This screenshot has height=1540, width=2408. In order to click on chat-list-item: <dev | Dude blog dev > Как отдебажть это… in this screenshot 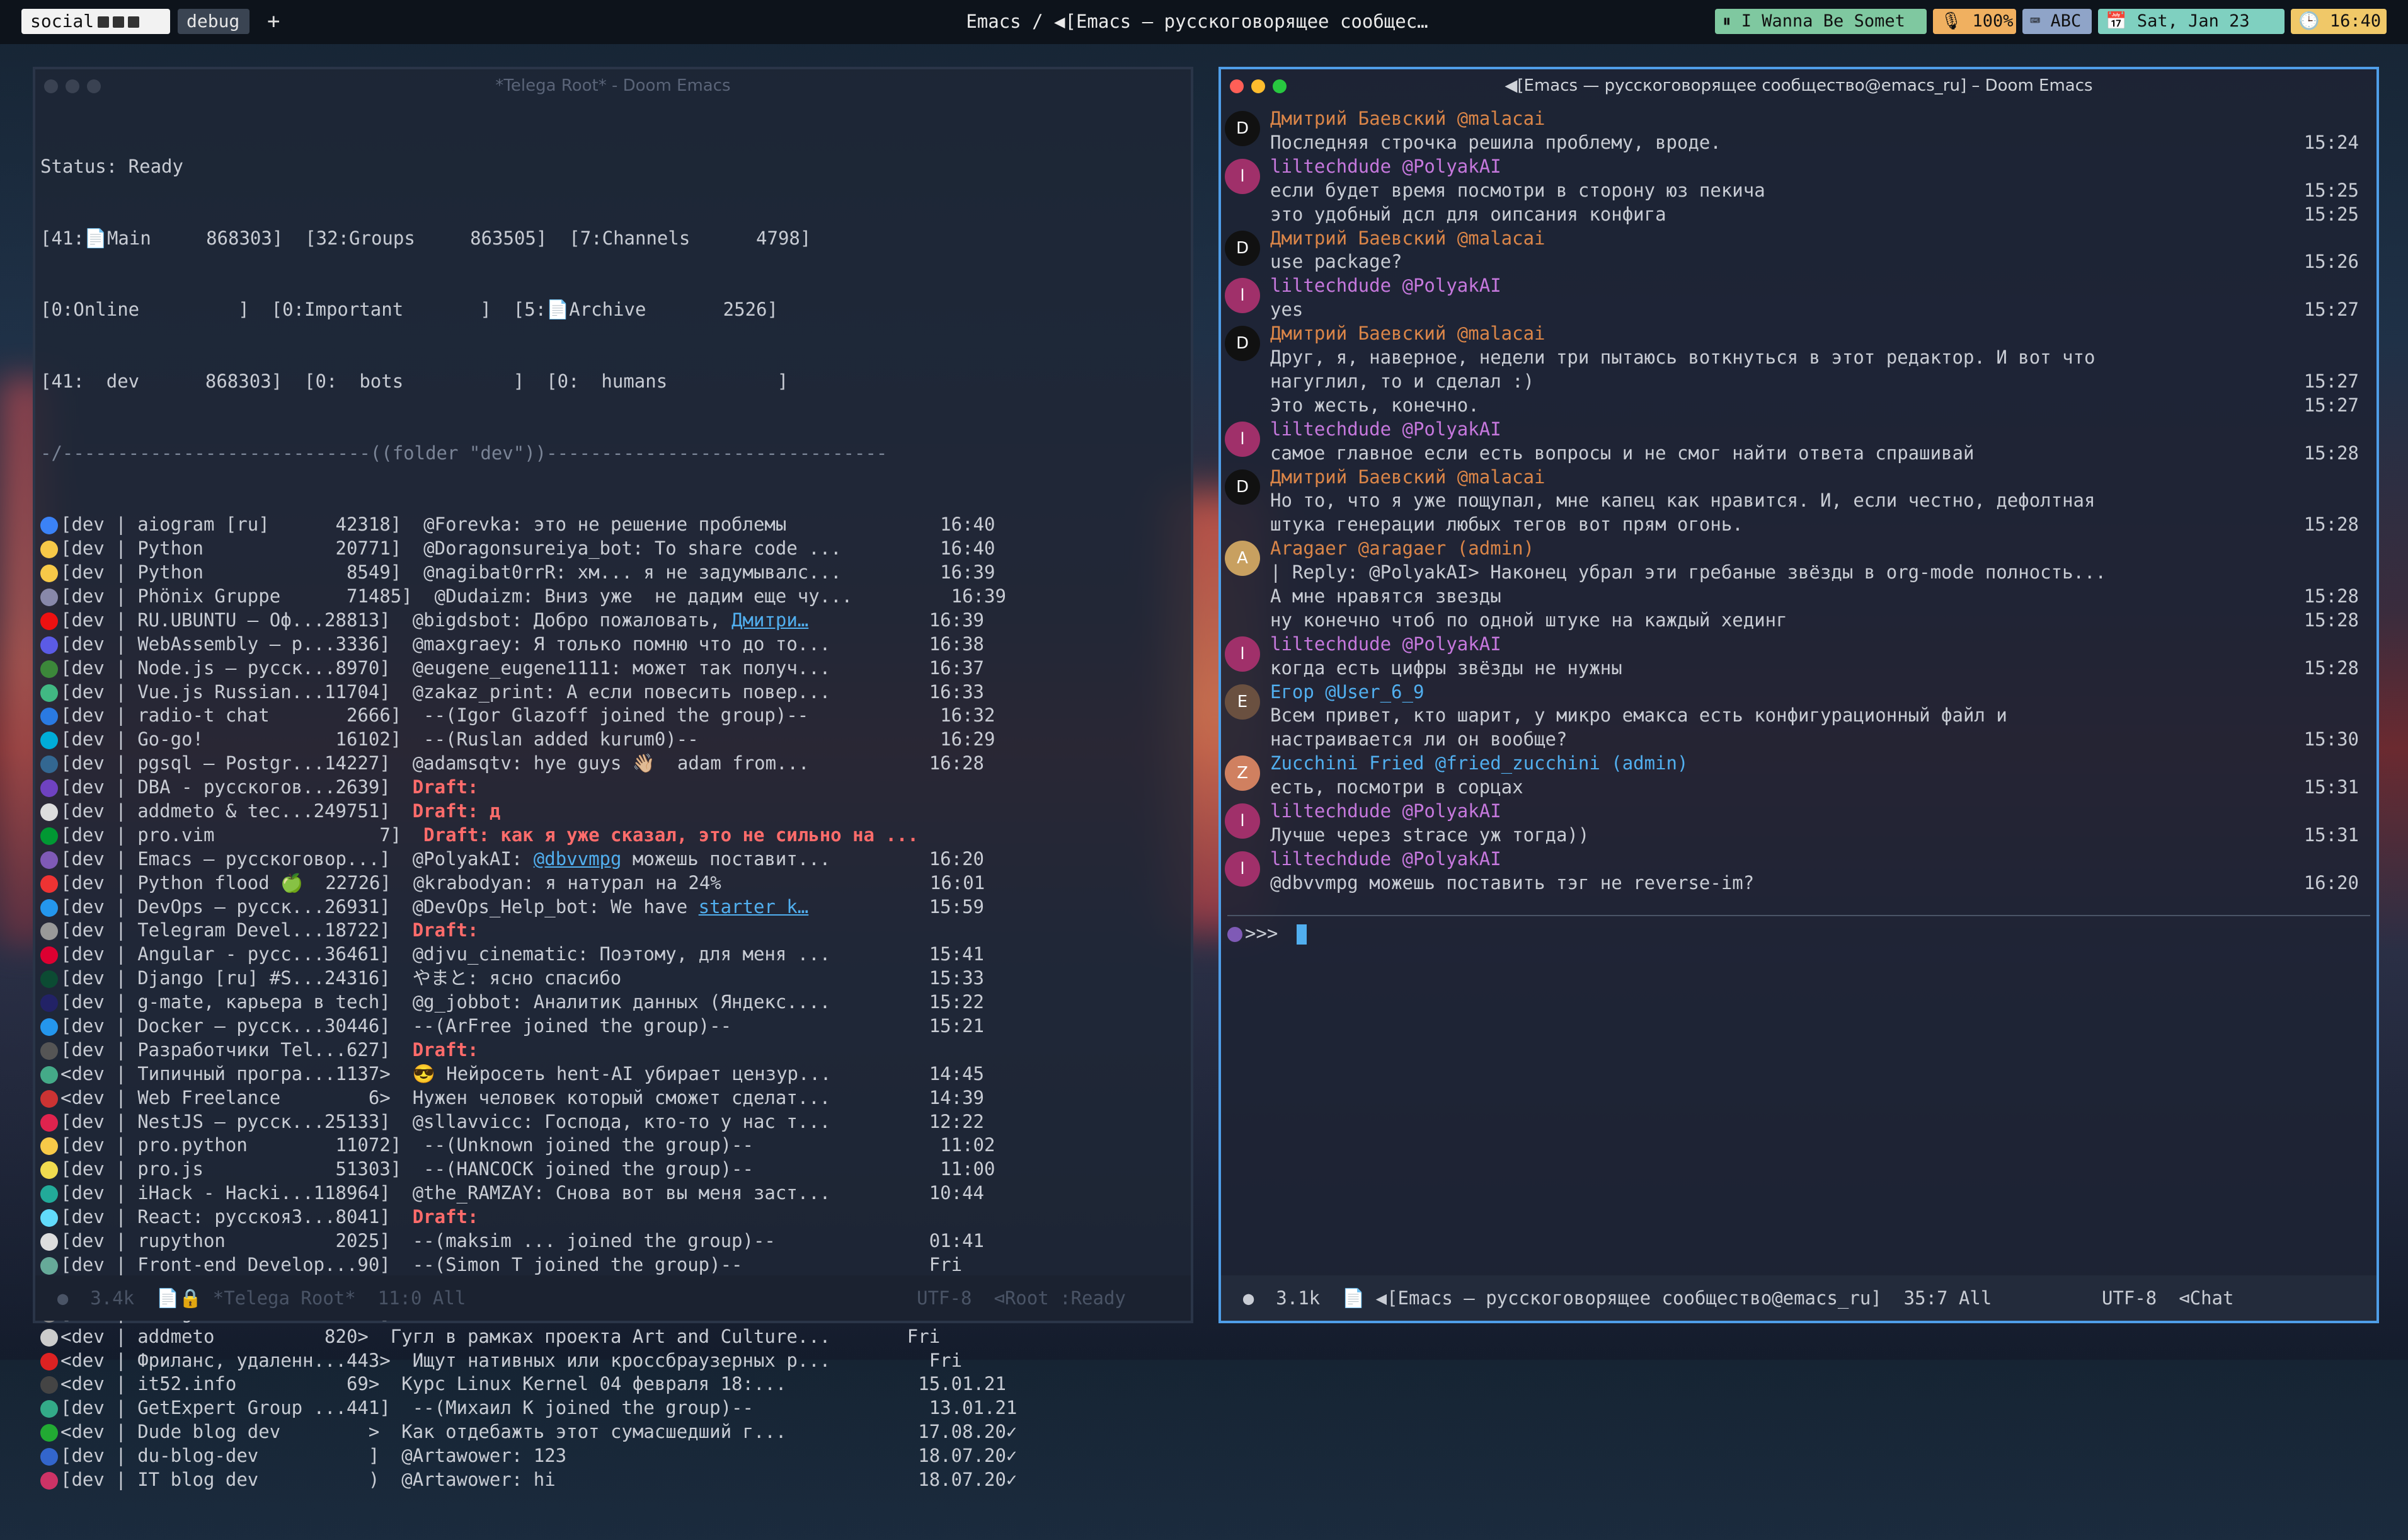, I will do `click(613, 1432)`.